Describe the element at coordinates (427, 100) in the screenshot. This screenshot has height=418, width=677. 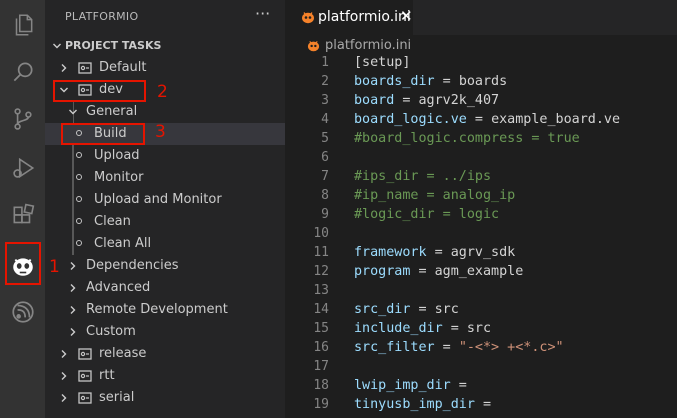
I see `code-text: board = agrv2k_407` at that location.